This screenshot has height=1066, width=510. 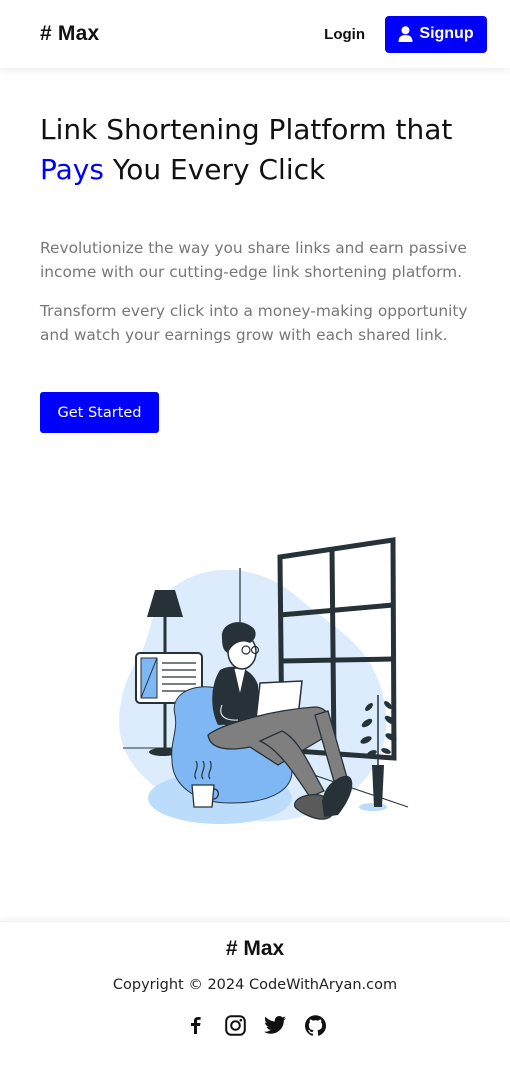 I want to click on nav-actions: Login Signup, so click(x=405, y=34).